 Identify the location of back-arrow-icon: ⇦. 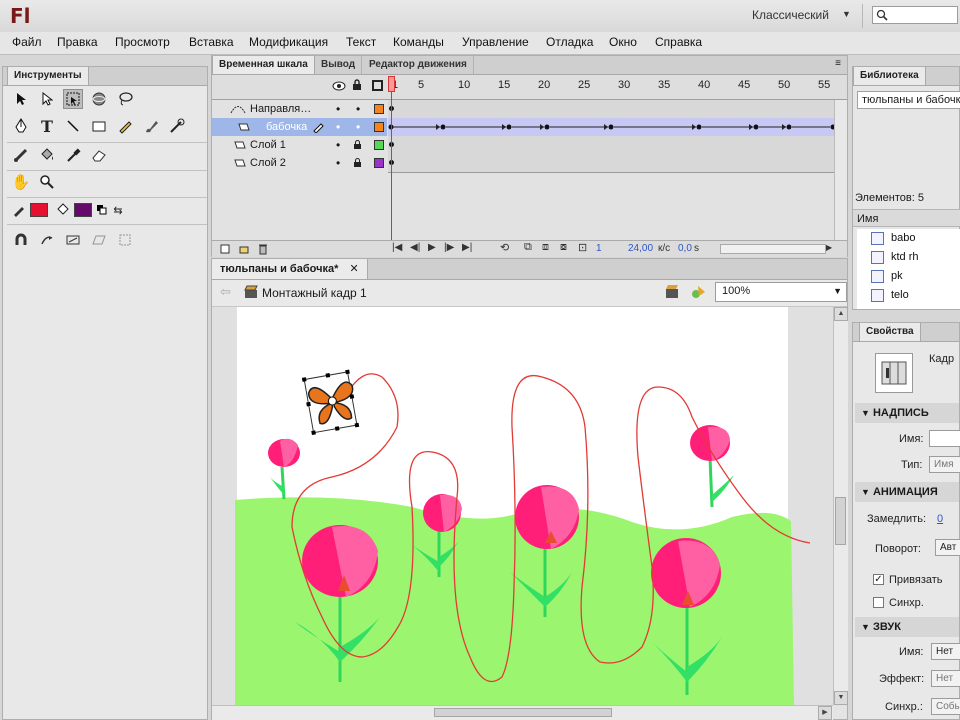
(225, 292).